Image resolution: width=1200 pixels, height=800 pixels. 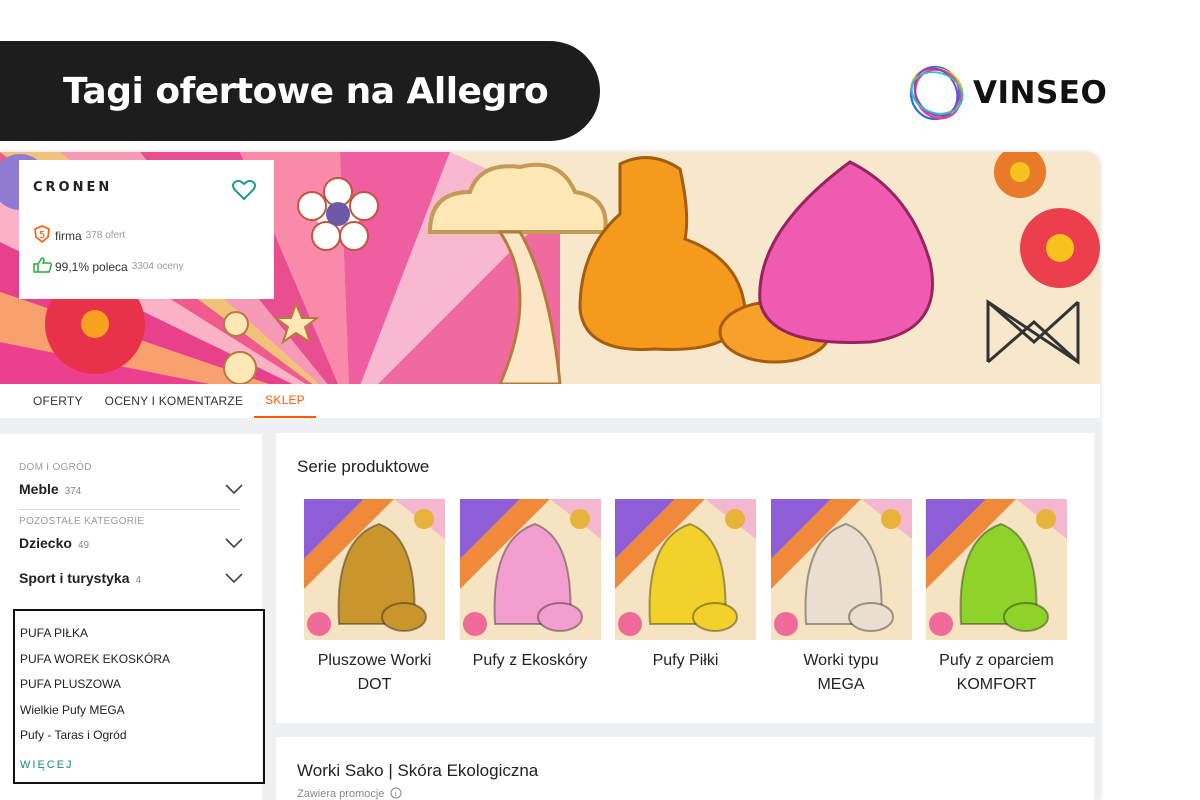 I want to click on seller-name: CRONEN, so click(x=146, y=187).